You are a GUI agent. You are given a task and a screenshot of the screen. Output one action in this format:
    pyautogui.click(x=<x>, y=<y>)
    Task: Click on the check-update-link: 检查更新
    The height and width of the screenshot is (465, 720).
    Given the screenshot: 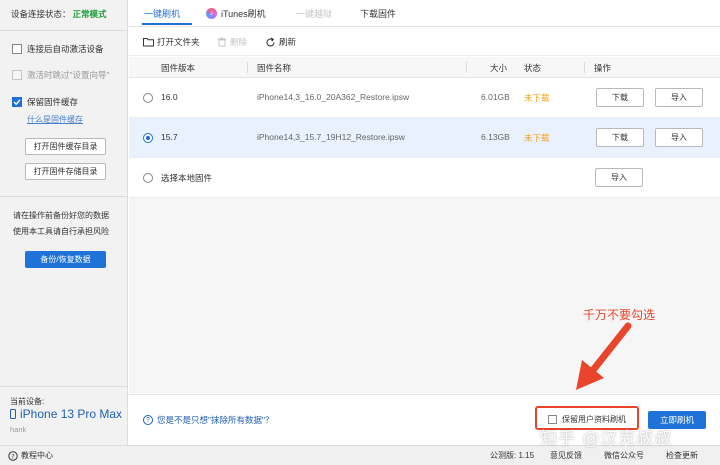 What is the action you would take?
    pyautogui.click(x=682, y=455)
    